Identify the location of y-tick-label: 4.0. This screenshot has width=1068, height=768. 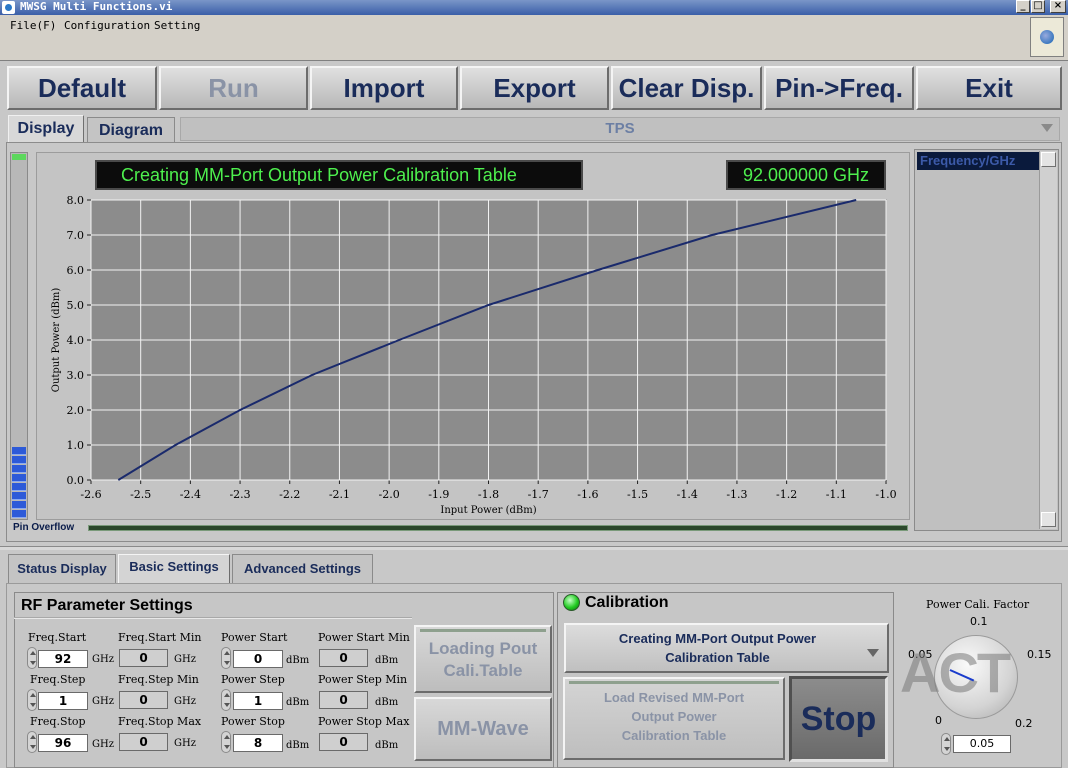
(76, 340).